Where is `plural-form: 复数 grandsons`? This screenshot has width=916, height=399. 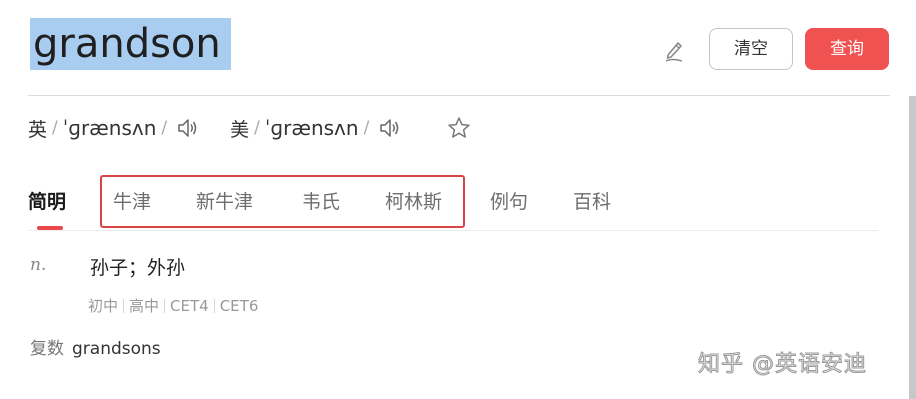
plural-form: 复数 grandsons is located at coordinates (95, 346).